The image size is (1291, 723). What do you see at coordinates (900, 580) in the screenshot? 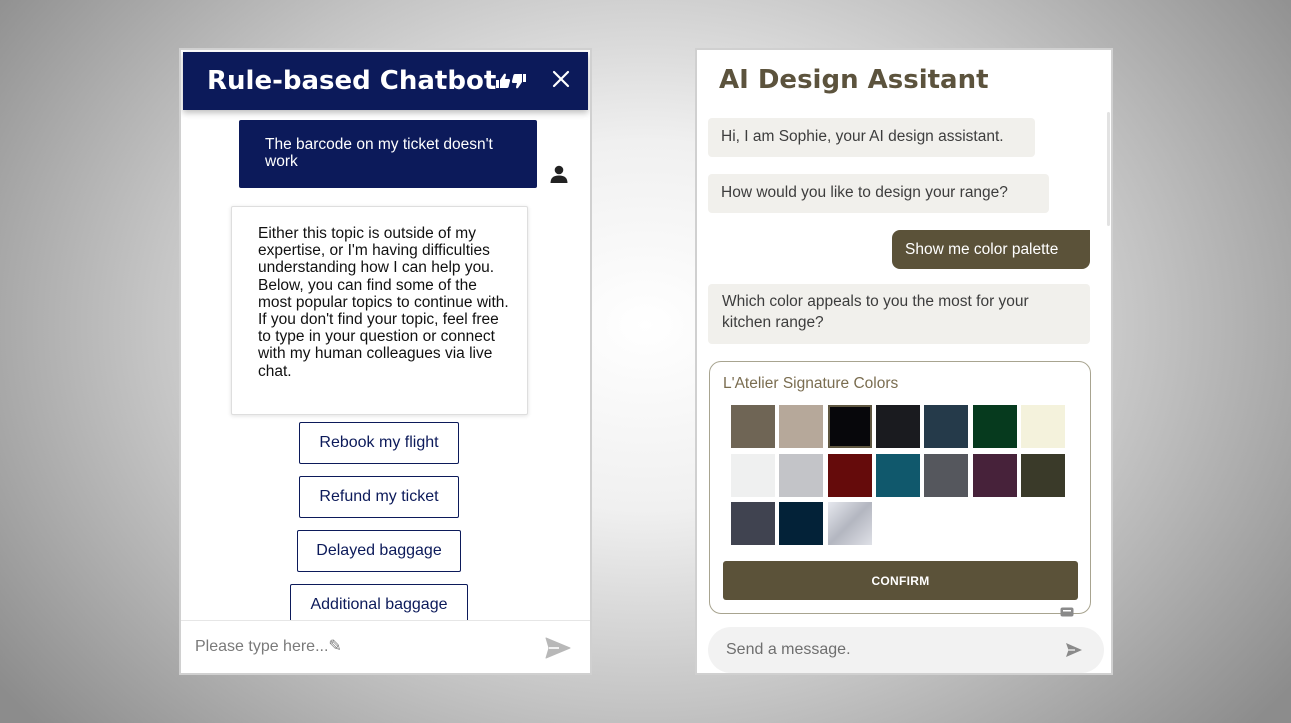
I see `confirm-button: CONFIRM` at bounding box center [900, 580].